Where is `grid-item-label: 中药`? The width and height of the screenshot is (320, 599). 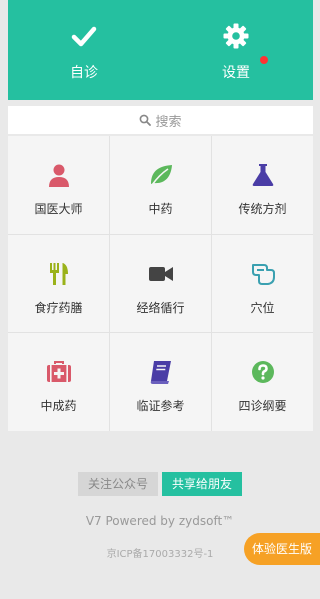 grid-item-label: 中药 is located at coordinates (160, 209).